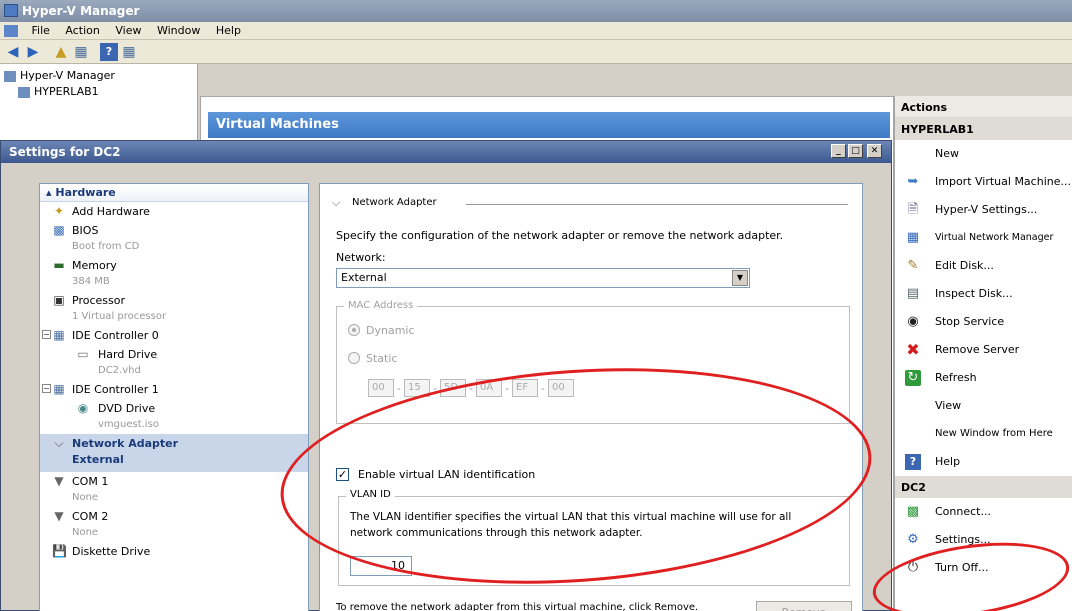 The image size is (1072, 611). Describe the element at coordinates (82, 30) in the screenshot. I see `menu-action: Action` at that location.